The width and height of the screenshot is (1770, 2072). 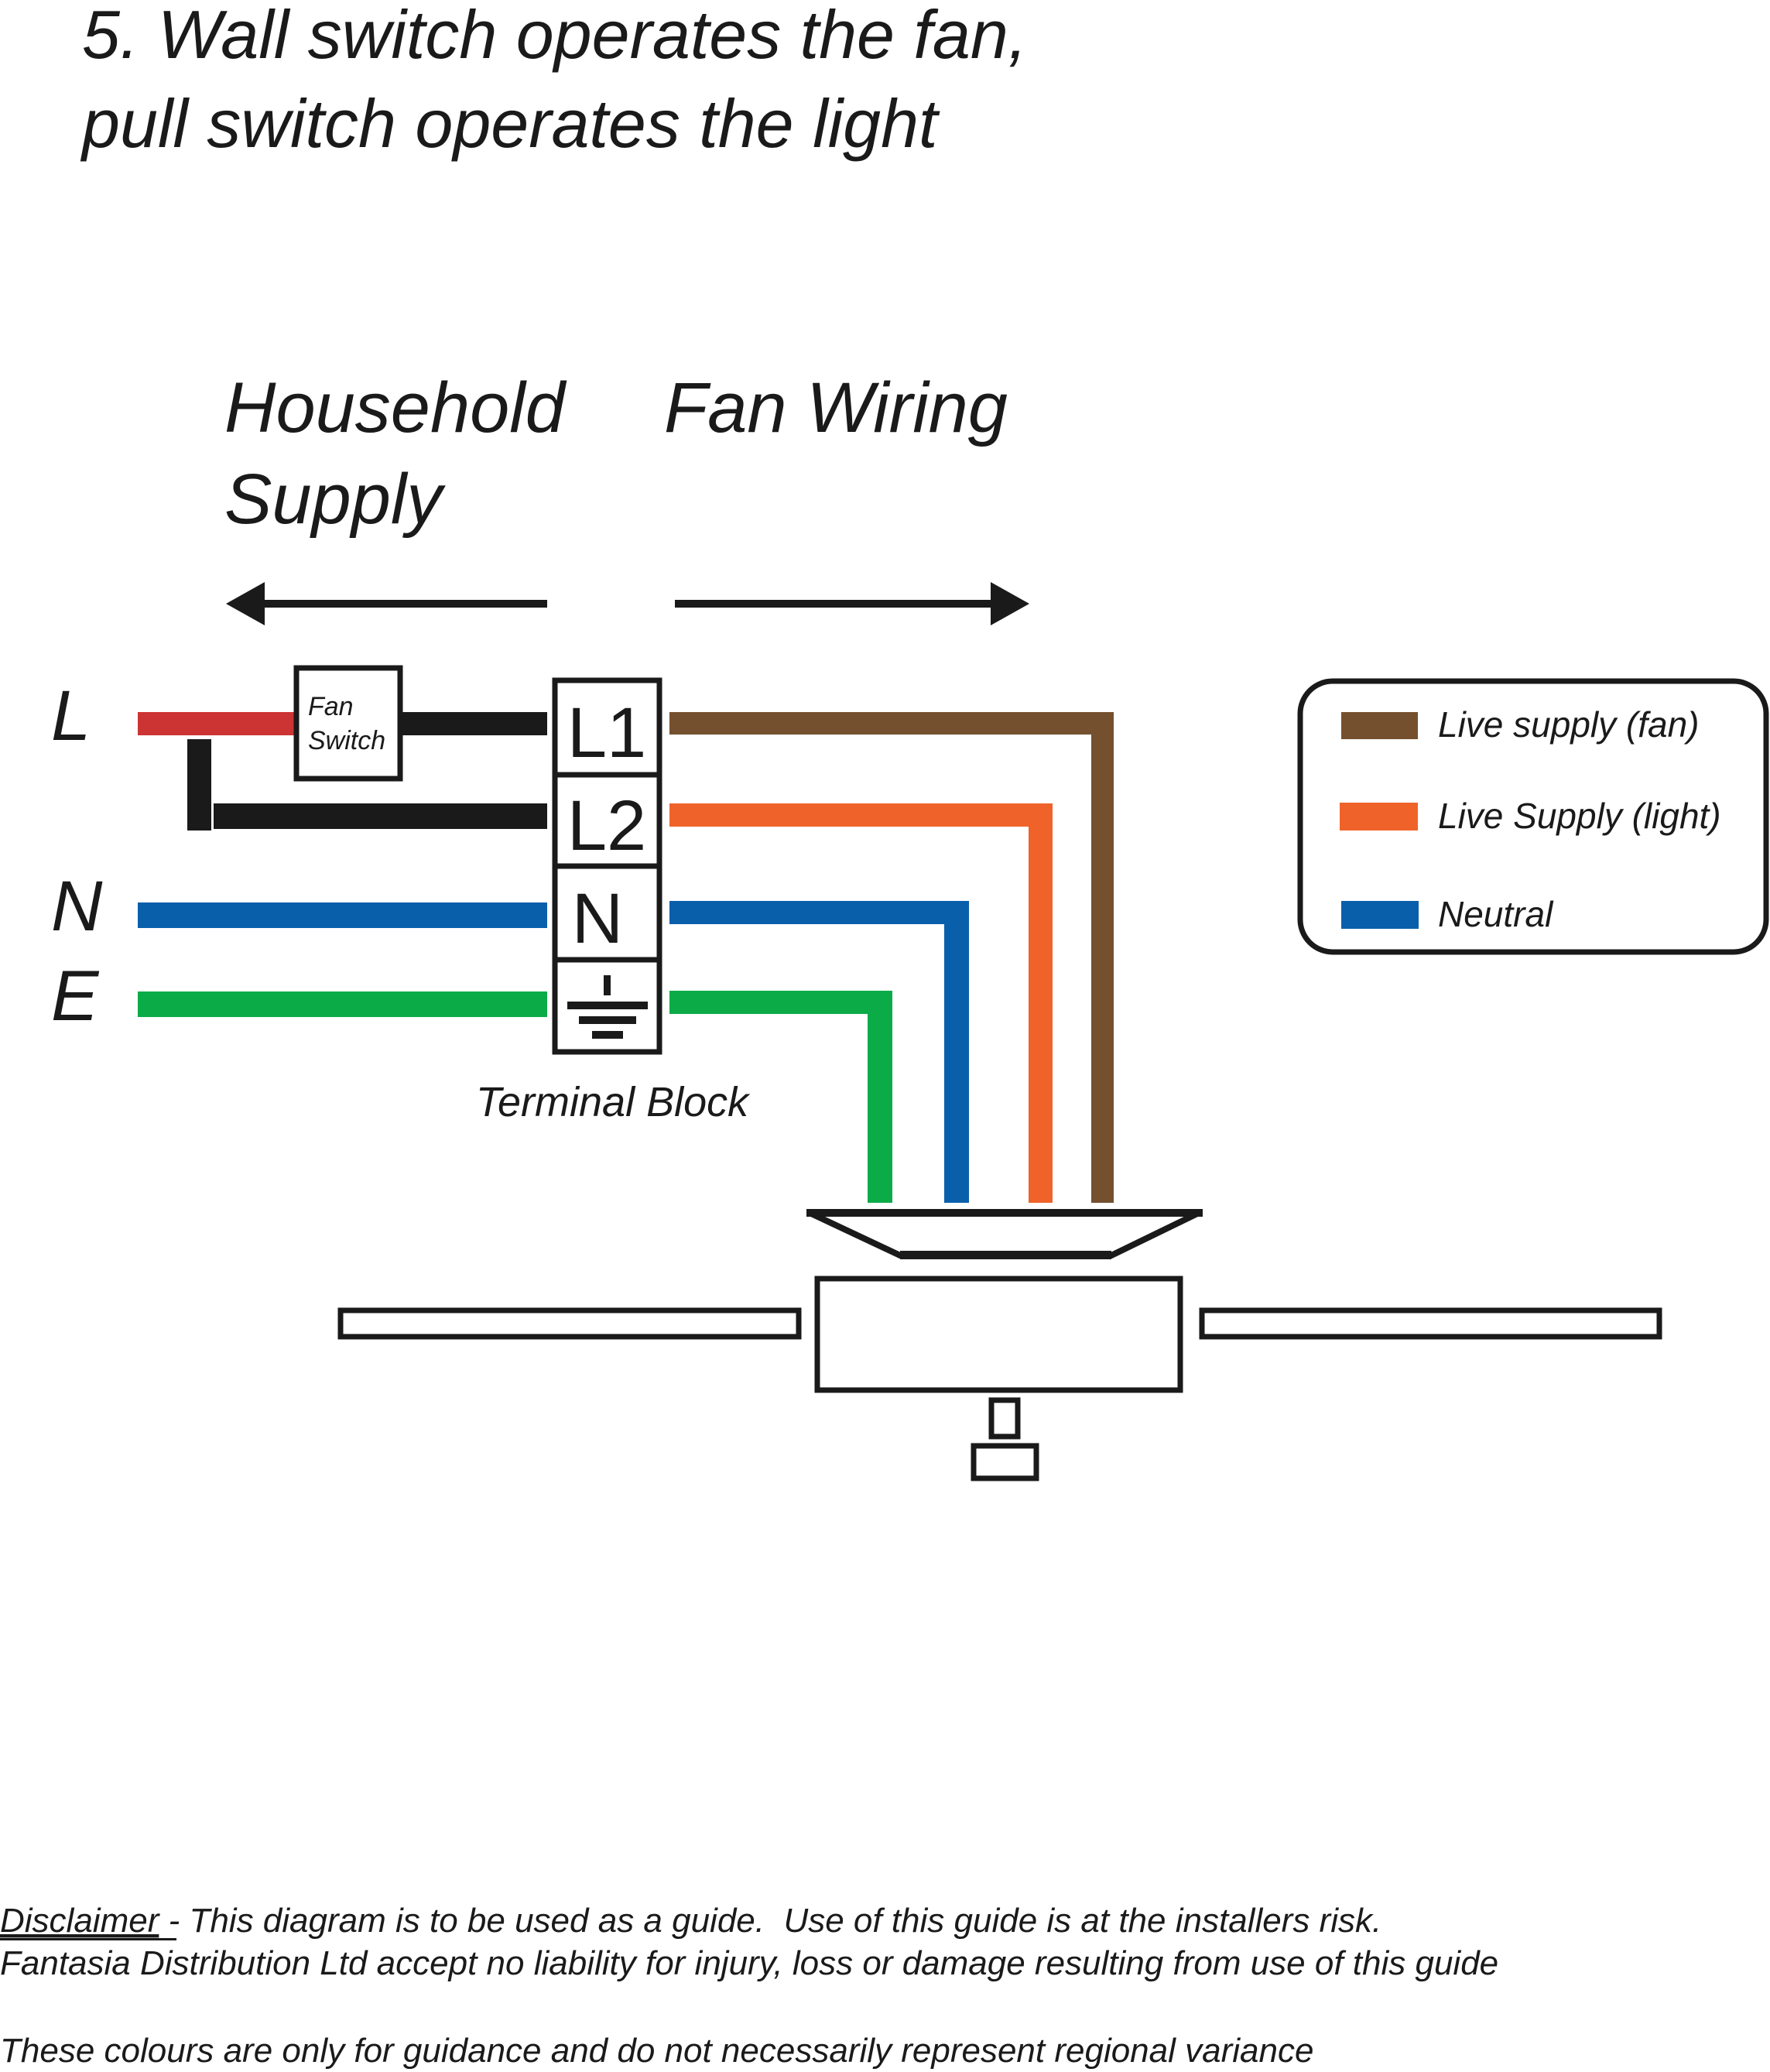 I want to click on wire-neutral-supply, so click(x=342, y=915).